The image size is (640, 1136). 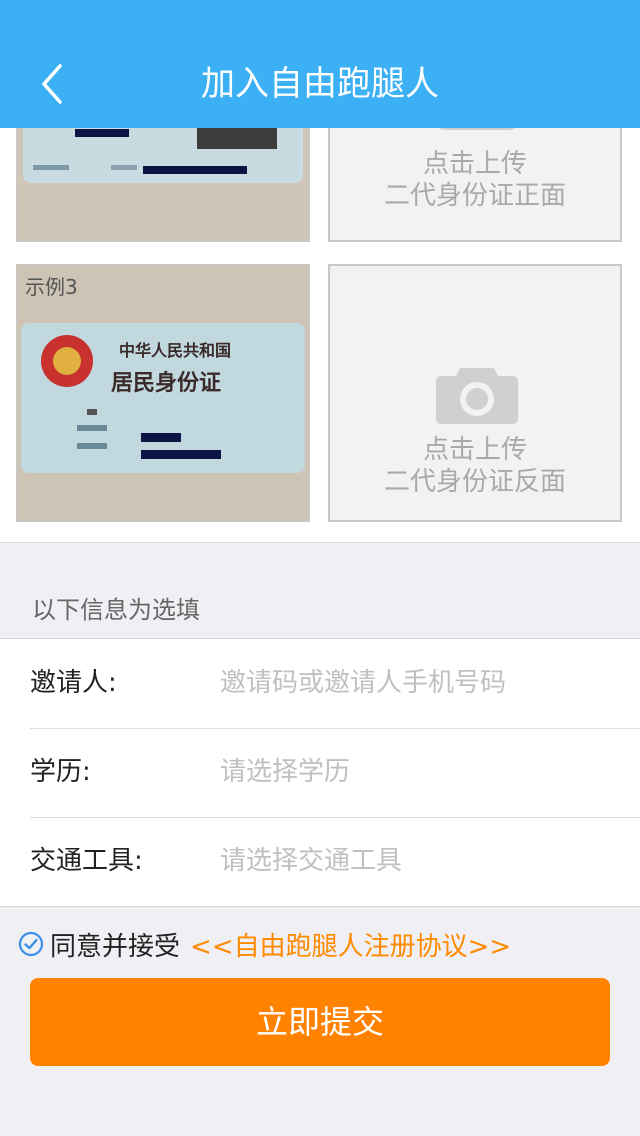 I want to click on agreement-link: <<自由跑腿人注册协议>>, so click(x=350, y=944).